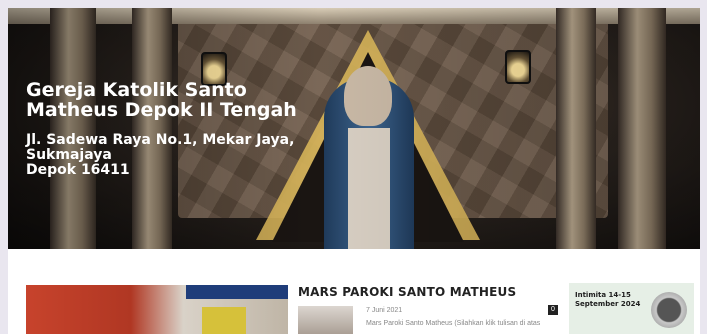 This screenshot has width=707, height=334. What do you see at coordinates (157, 309) in the screenshot?
I see `featured-photo` at bounding box center [157, 309].